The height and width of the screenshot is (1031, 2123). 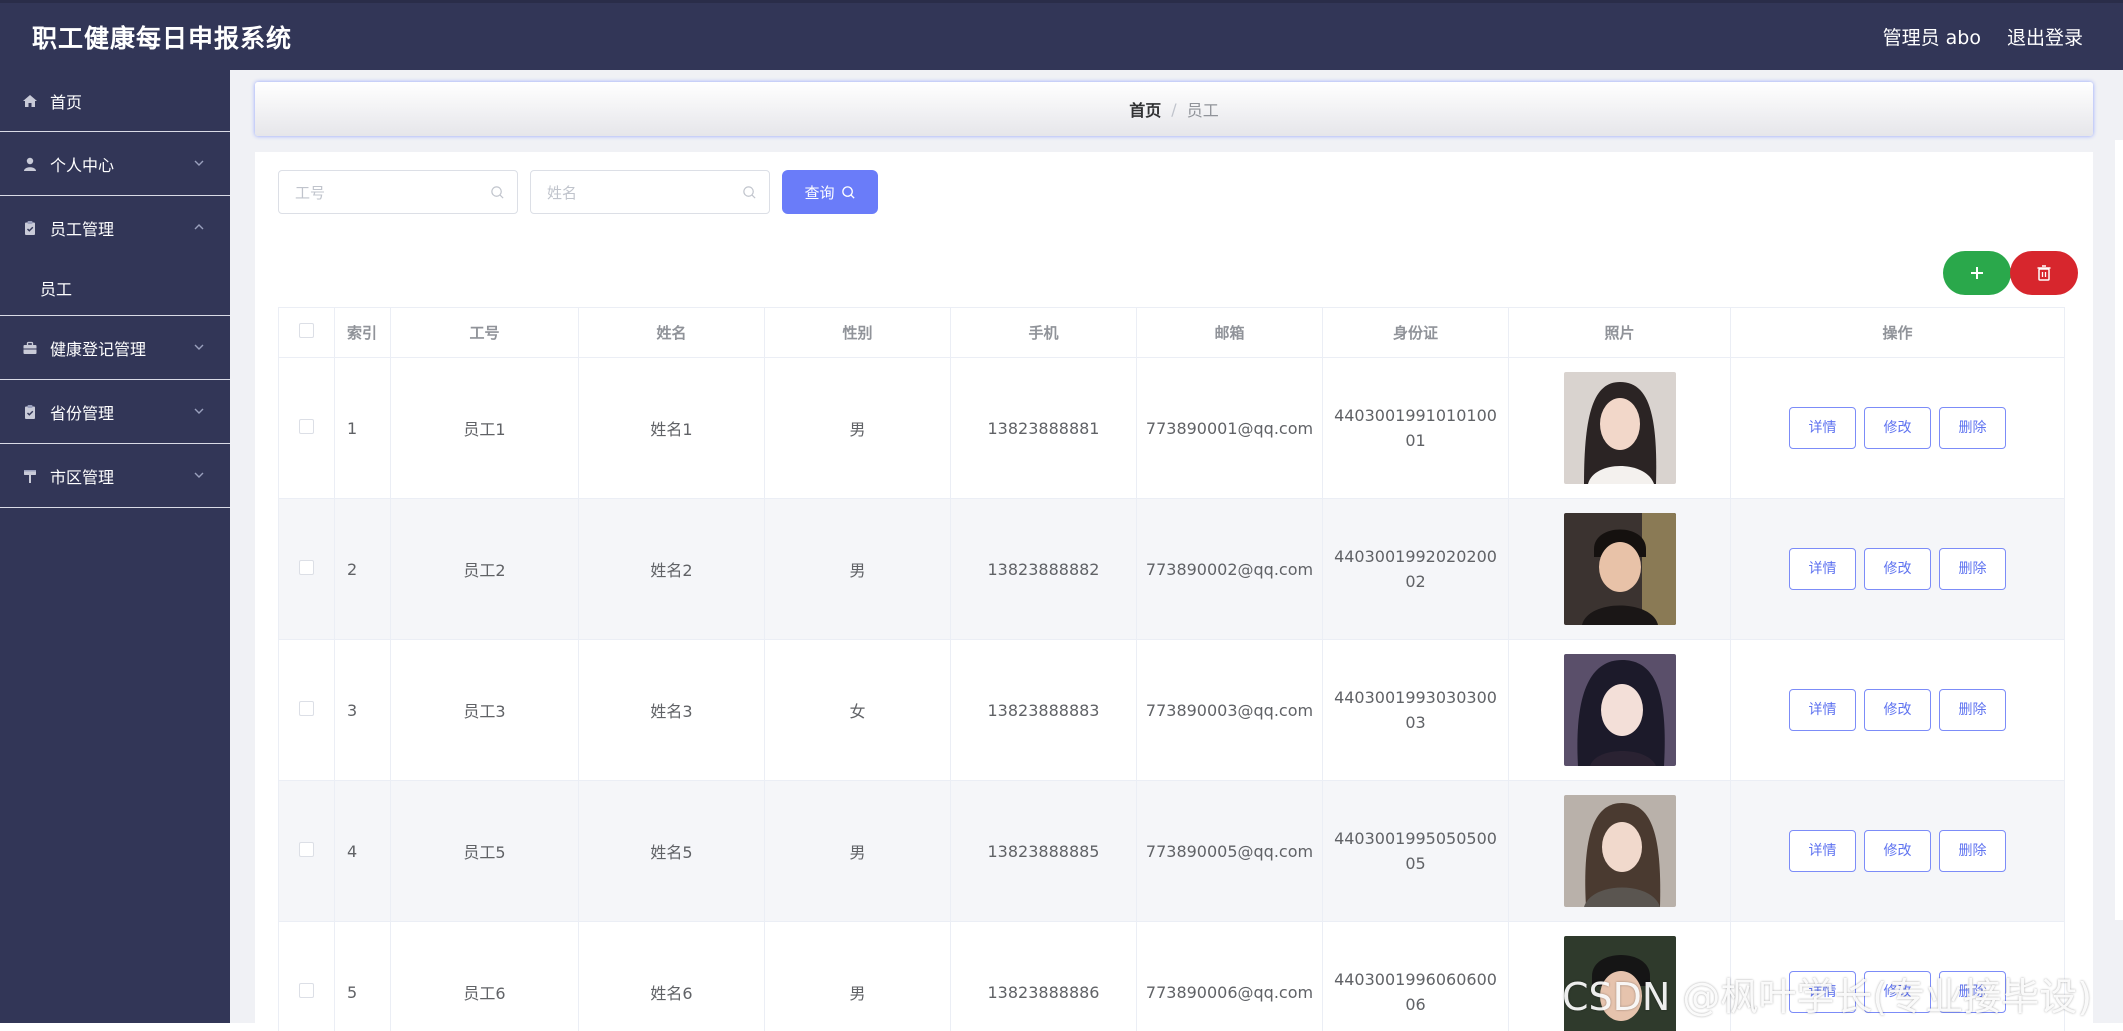 What do you see at coordinates (1897, 332) in the screenshot?
I see `column-header: 操作` at bounding box center [1897, 332].